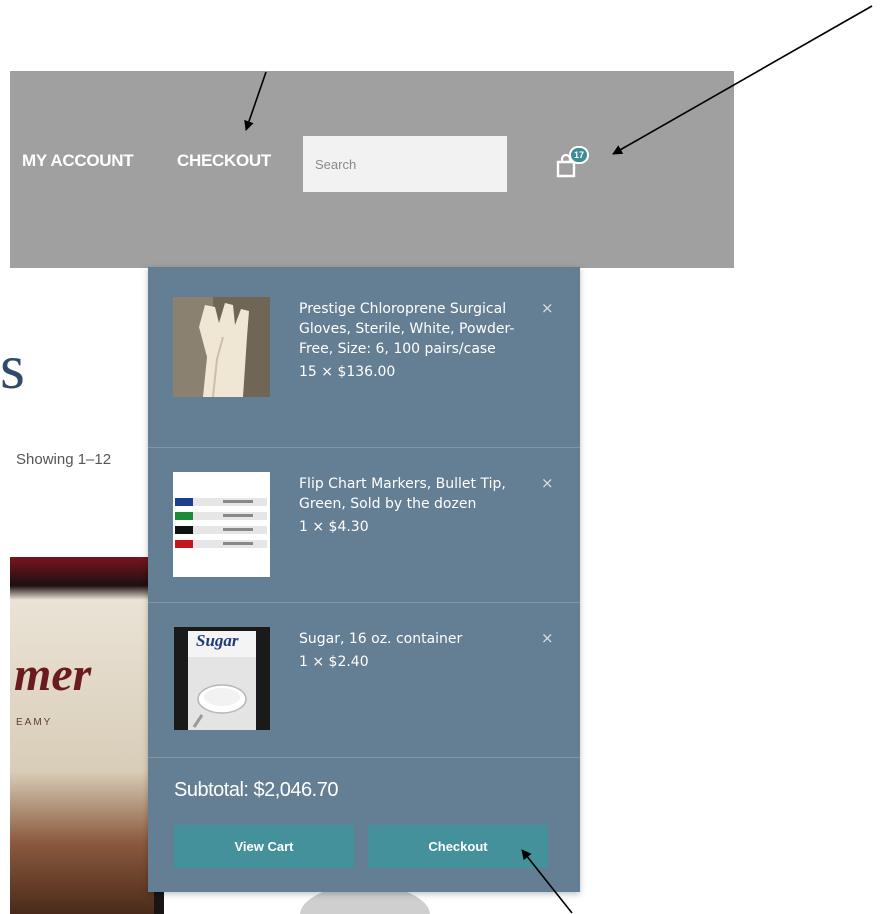 This screenshot has height=914, width=884. I want to click on cart-item-quantity-price: 1 × $4.30, so click(334, 527).